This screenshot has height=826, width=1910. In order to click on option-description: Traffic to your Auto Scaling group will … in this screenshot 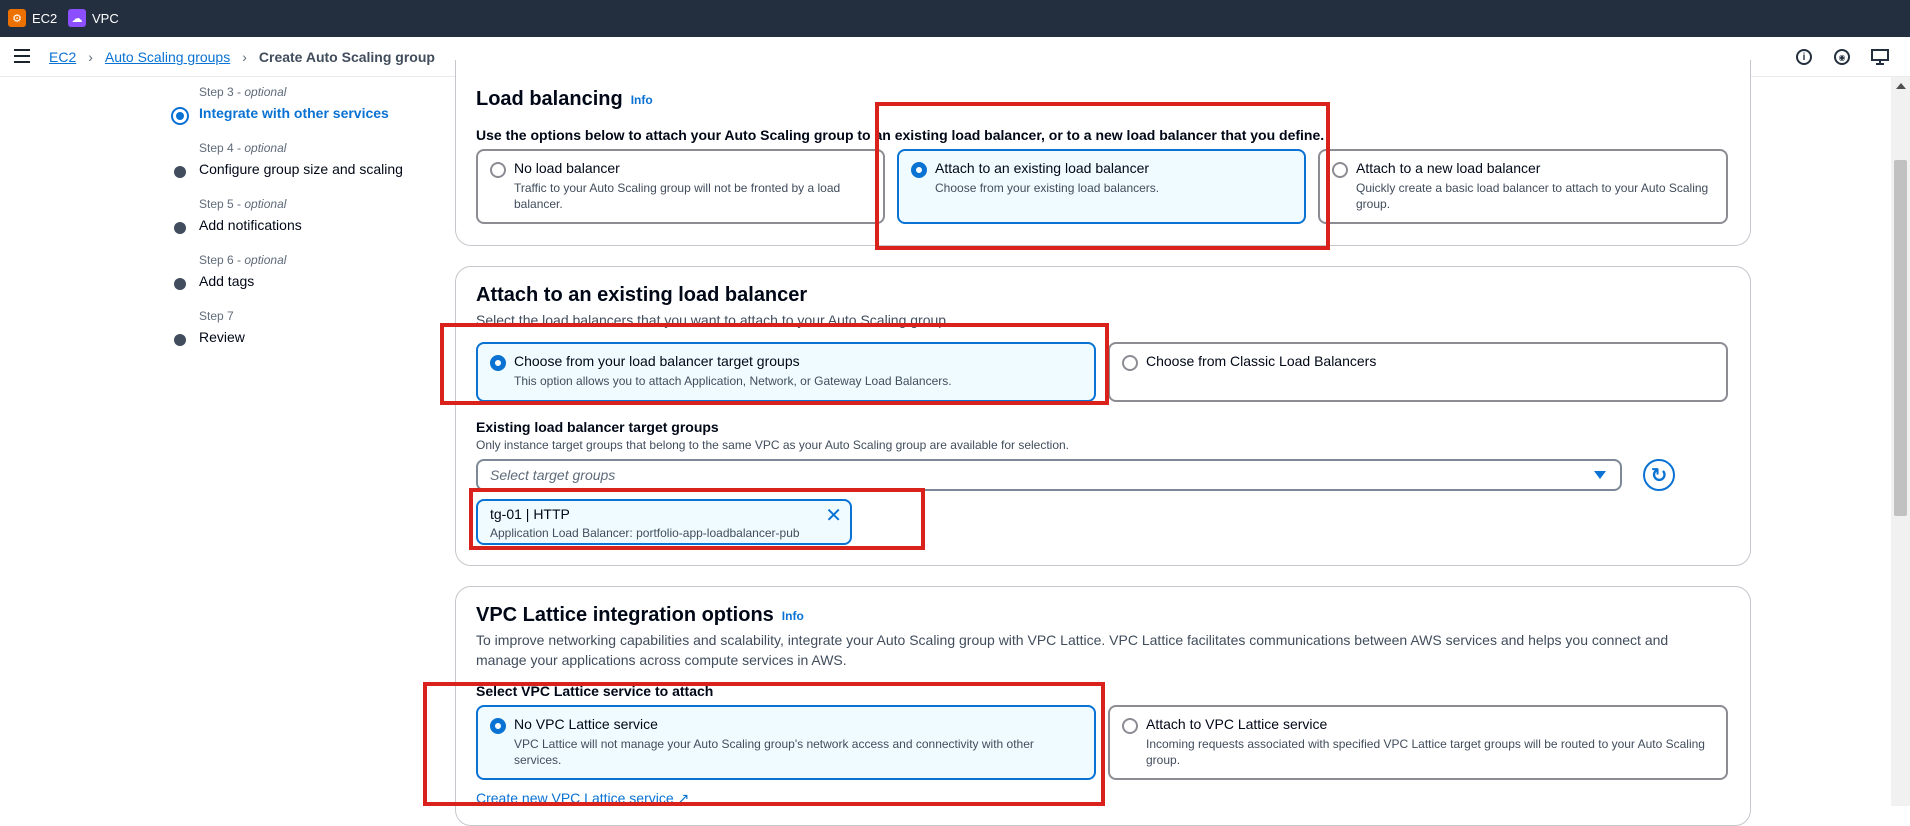, I will do `click(677, 196)`.